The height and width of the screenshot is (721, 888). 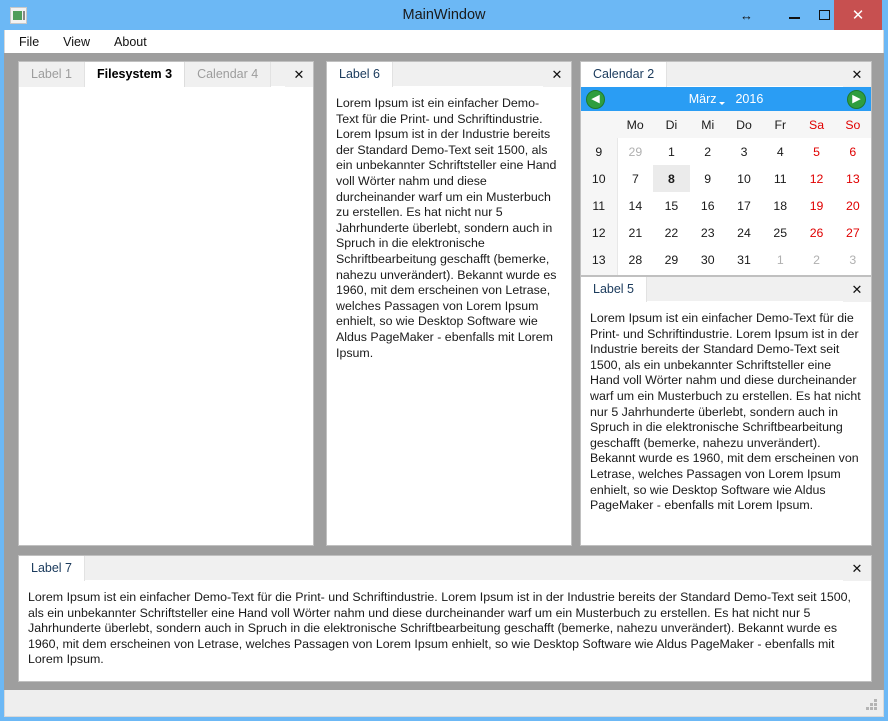 What do you see at coordinates (599, 259) in the screenshot?
I see `calendar-week-number: 13` at bounding box center [599, 259].